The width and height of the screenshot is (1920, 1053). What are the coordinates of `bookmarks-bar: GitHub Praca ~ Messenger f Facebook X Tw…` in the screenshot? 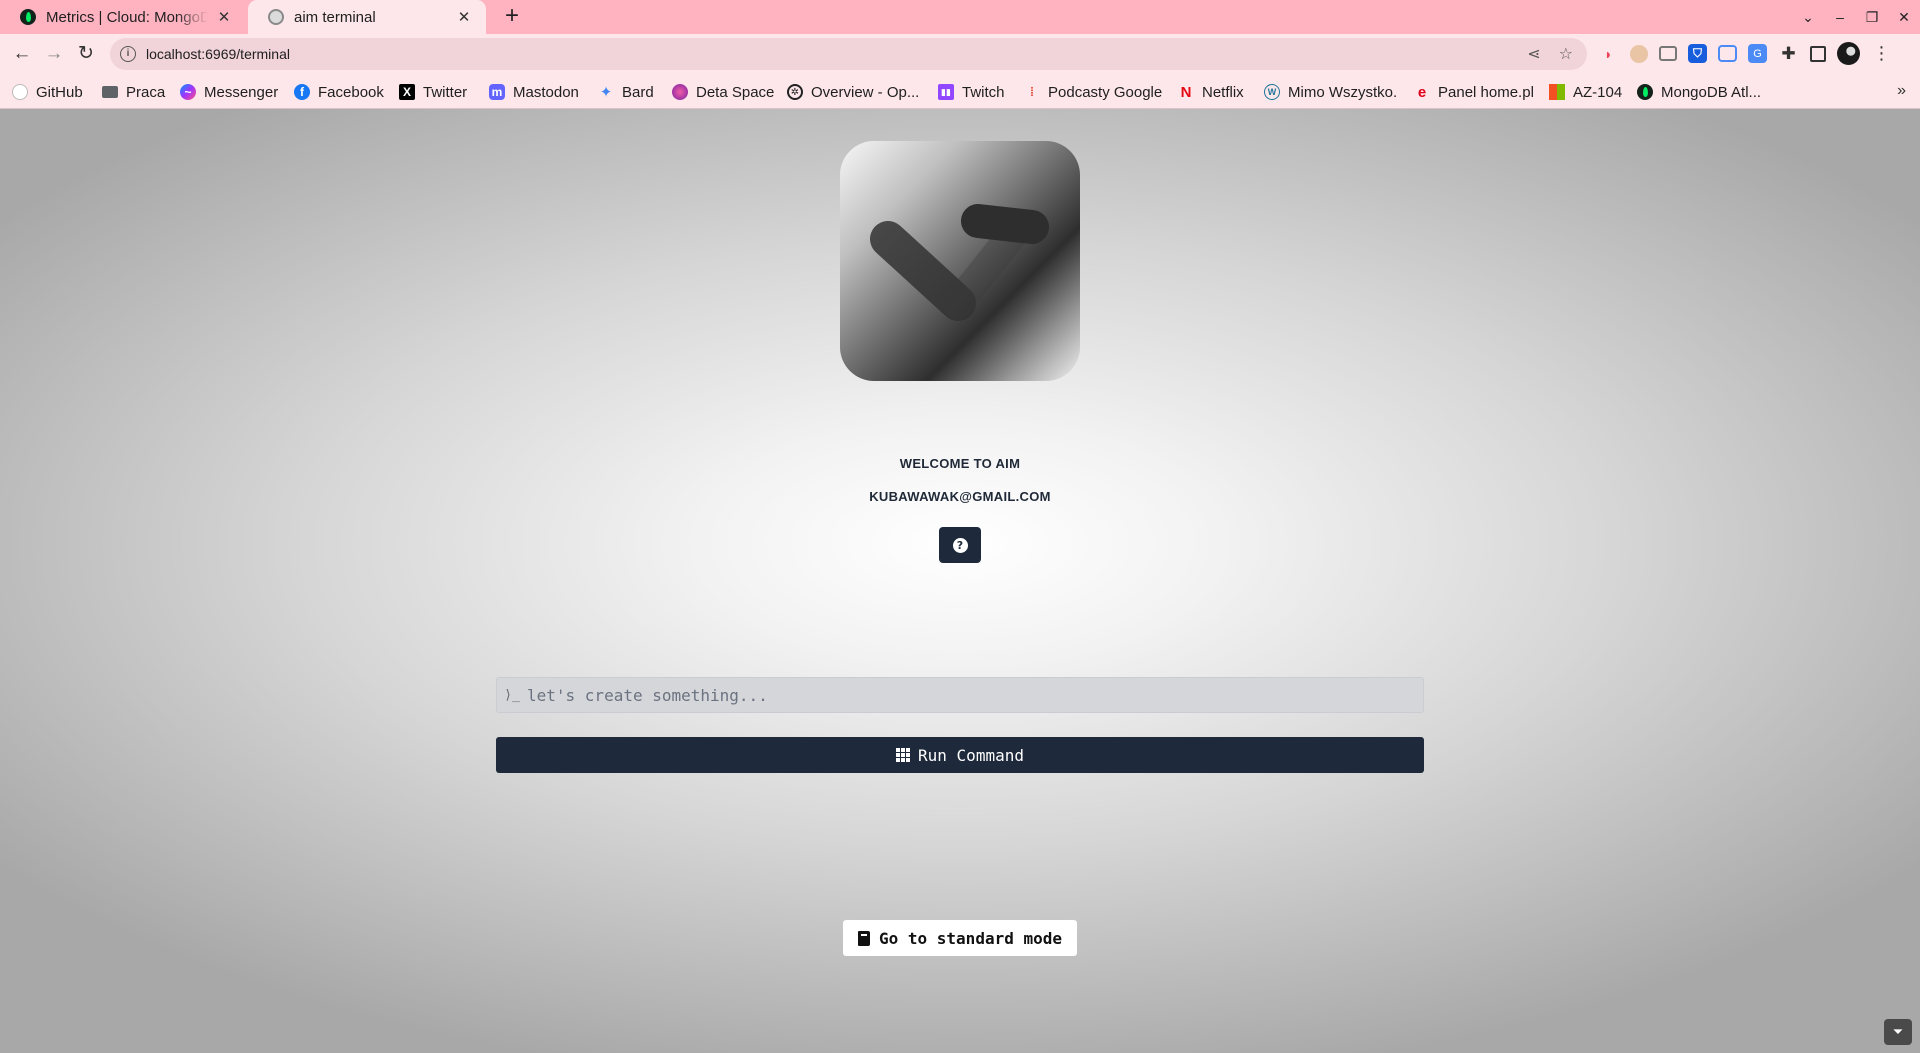 It's located at (960, 92).